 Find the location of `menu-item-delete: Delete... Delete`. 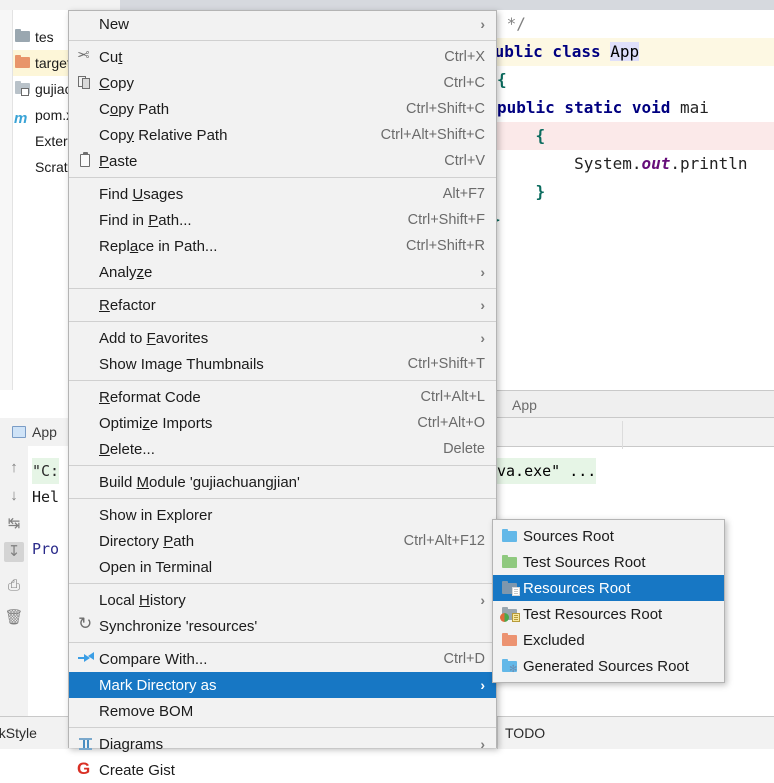

menu-item-delete: Delete... Delete is located at coordinates (282, 449).